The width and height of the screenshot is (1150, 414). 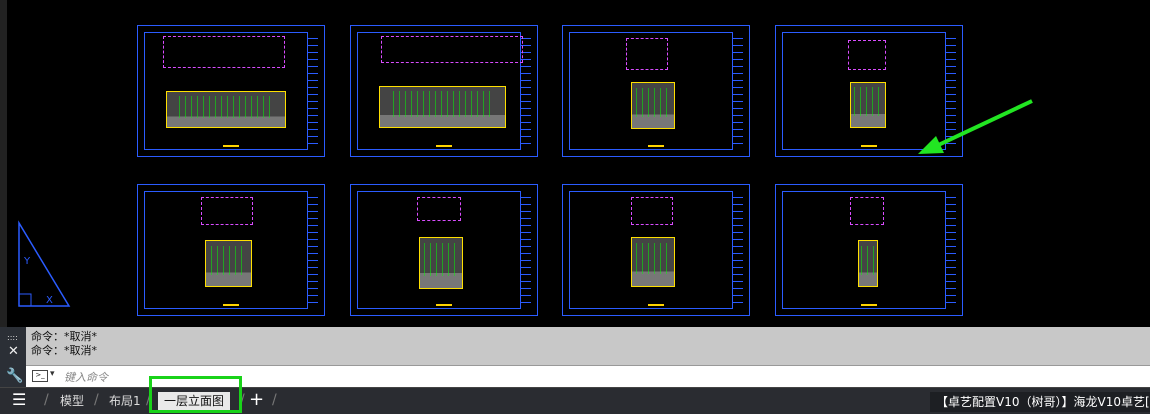 I want to click on command-input: 键入命令, so click(x=86, y=377).